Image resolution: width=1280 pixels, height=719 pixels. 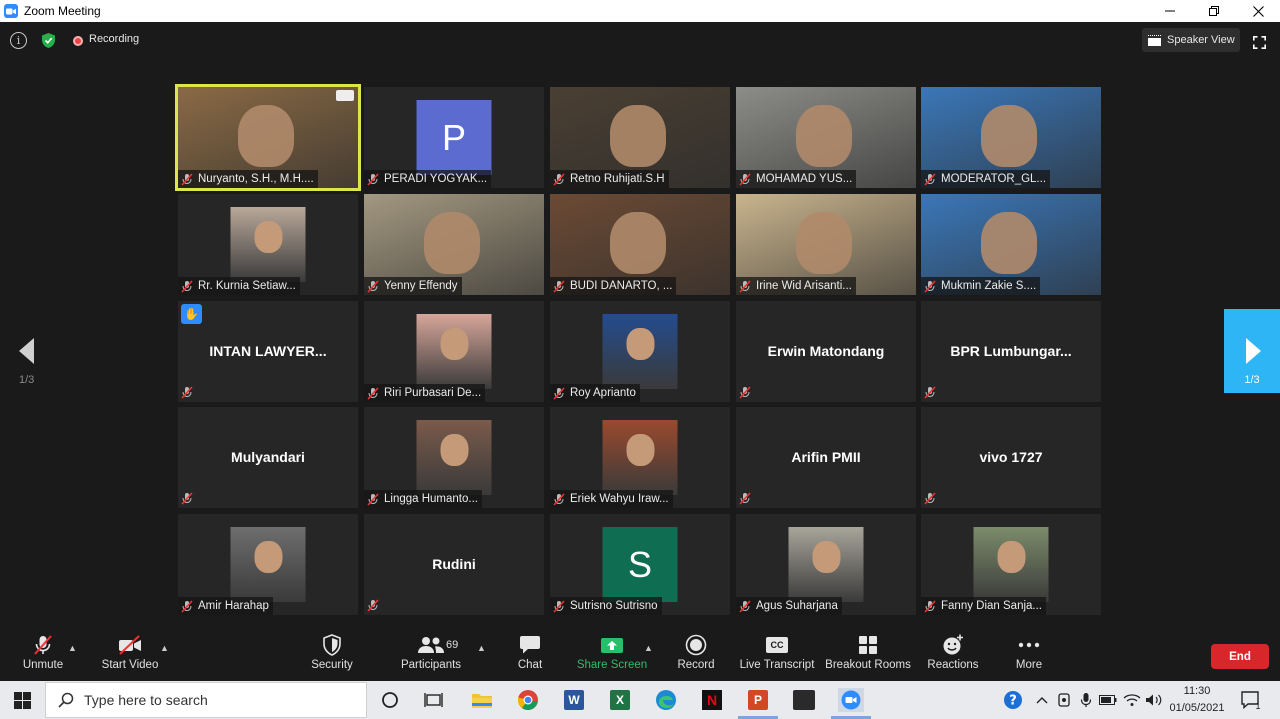 What do you see at coordinates (1011, 457) in the screenshot?
I see `participant-tile: vivo 1727` at bounding box center [1011, 457].